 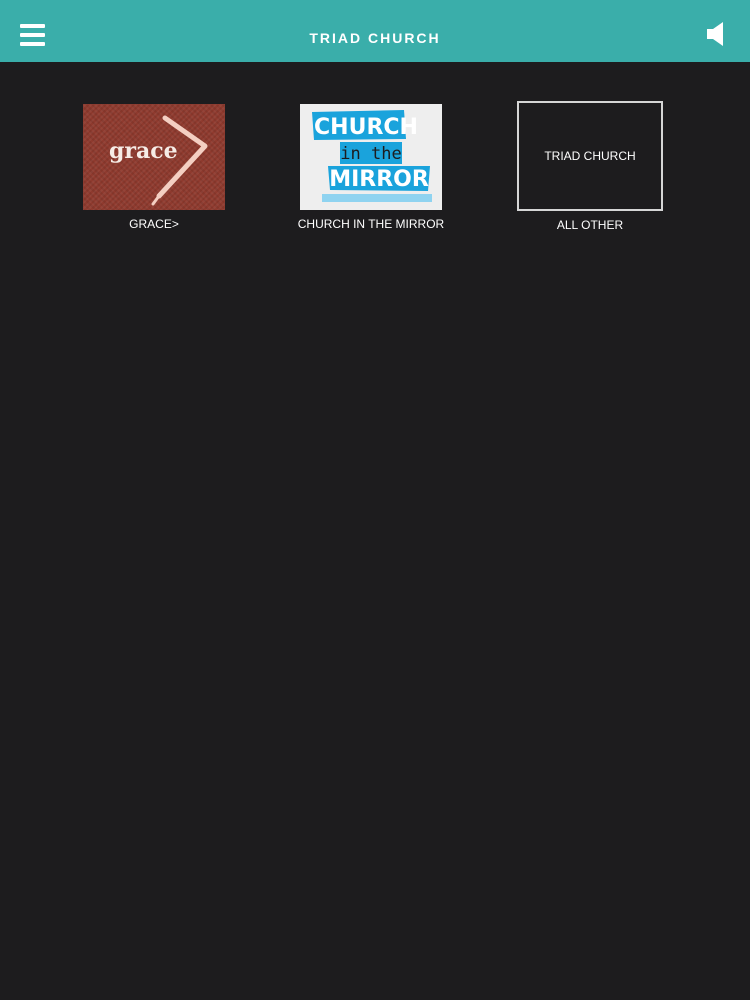 What do you see at coordinates (371, 224) in the screenshot?
I see `tile-caption: CHURCH IN THE MIRROR` at bounding box center [371, 224].